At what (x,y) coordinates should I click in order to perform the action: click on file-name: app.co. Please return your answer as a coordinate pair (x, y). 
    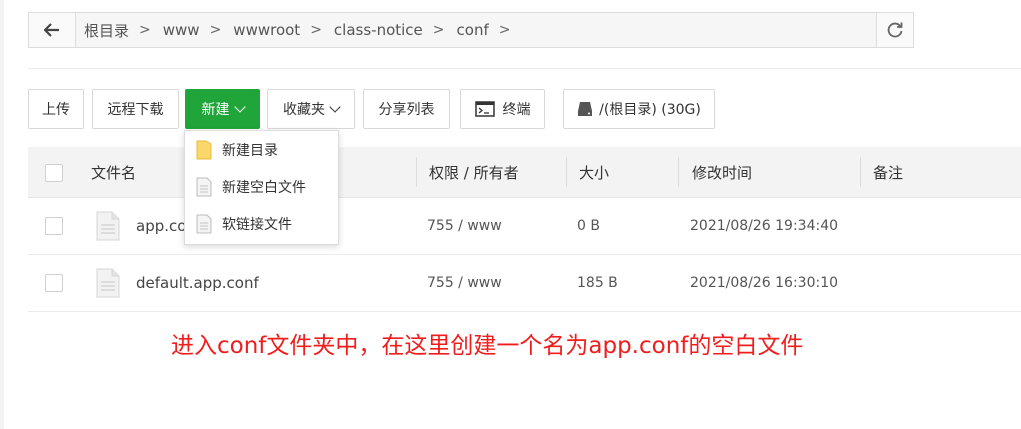
    Looking at the image, I should click on (161, 226).